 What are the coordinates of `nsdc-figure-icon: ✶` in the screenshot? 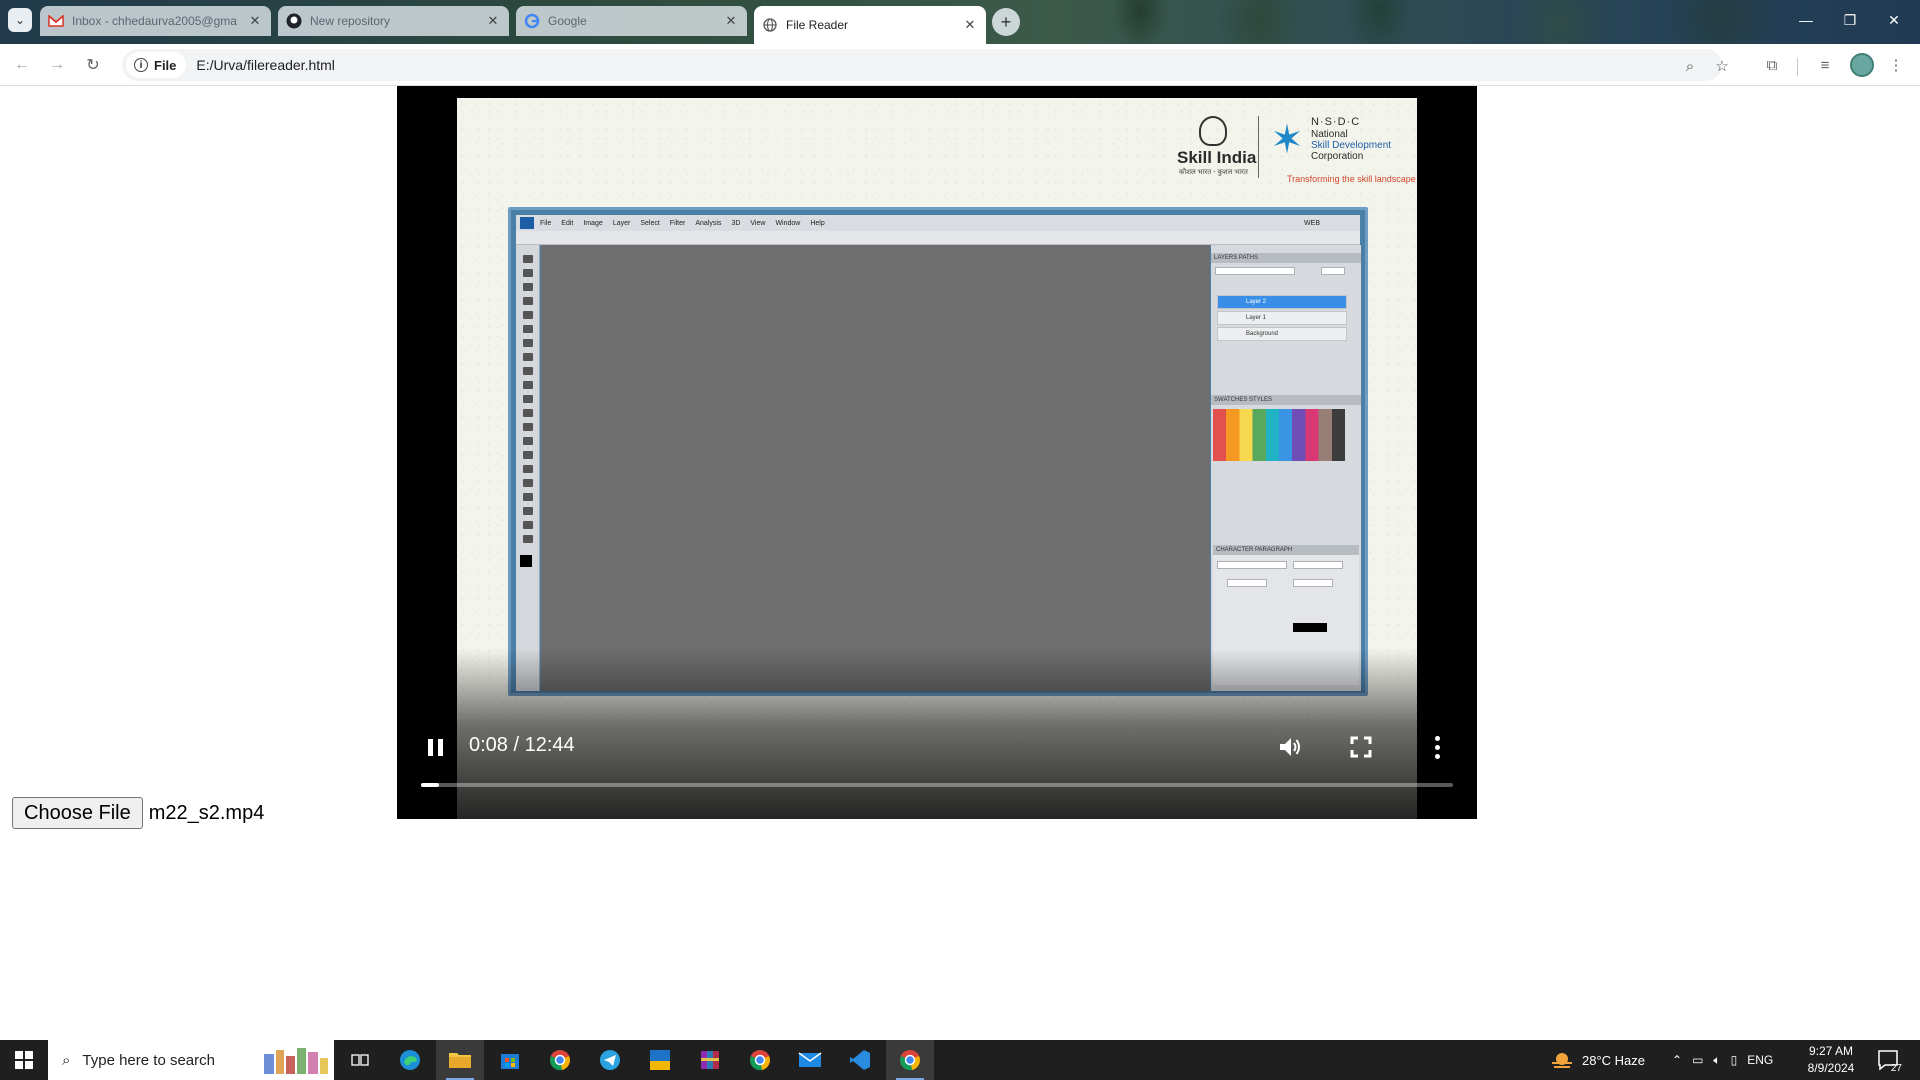 It's located at (1287, 140).